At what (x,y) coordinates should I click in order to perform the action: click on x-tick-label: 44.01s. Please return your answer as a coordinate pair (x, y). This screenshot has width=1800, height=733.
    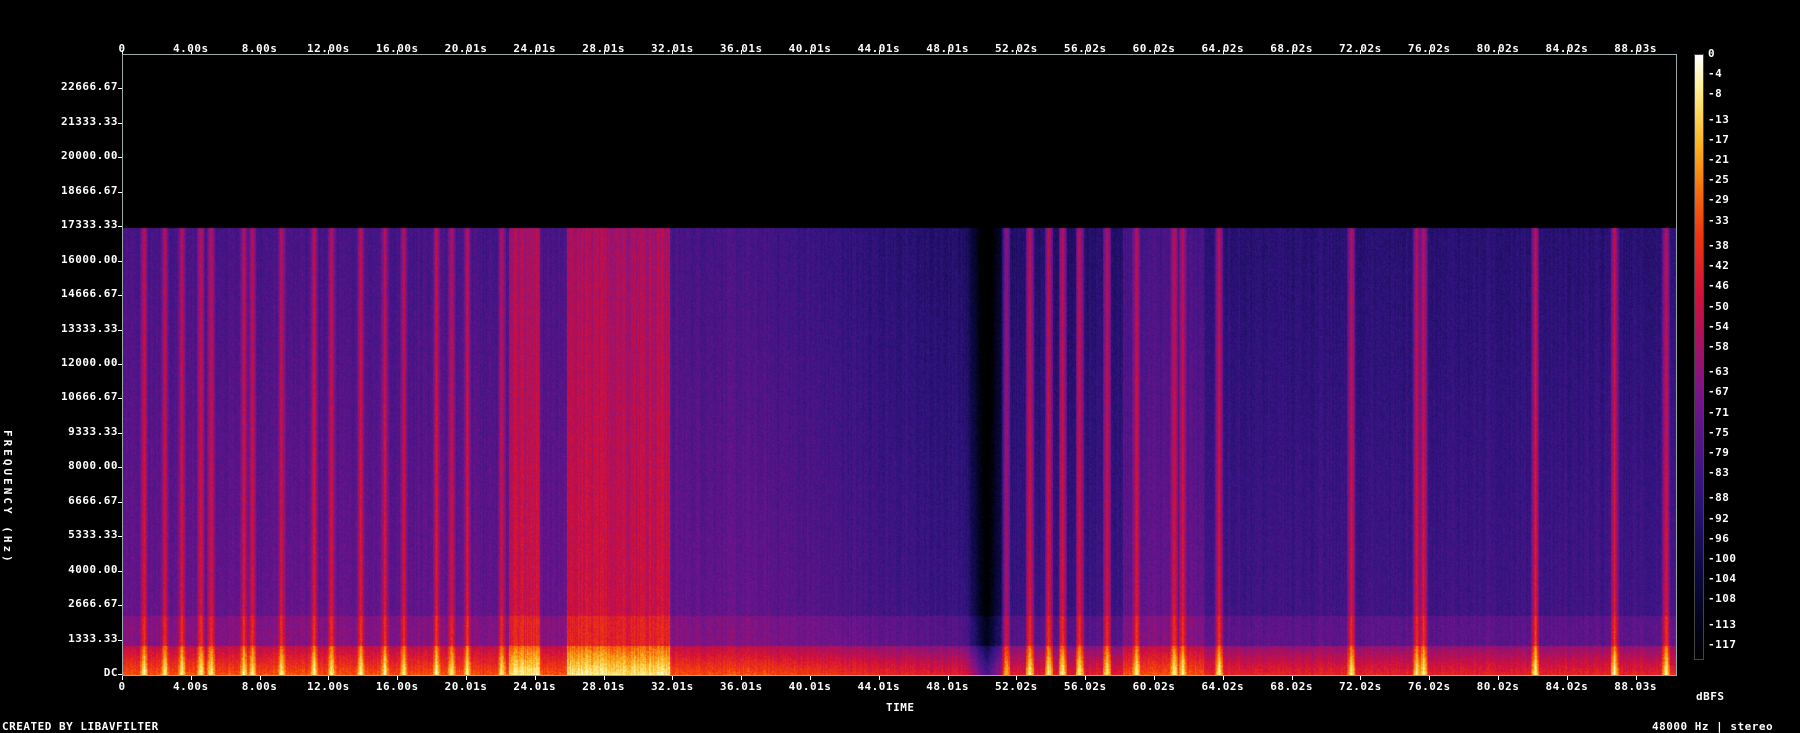
    Looking at the image, I should click on (879, 686).